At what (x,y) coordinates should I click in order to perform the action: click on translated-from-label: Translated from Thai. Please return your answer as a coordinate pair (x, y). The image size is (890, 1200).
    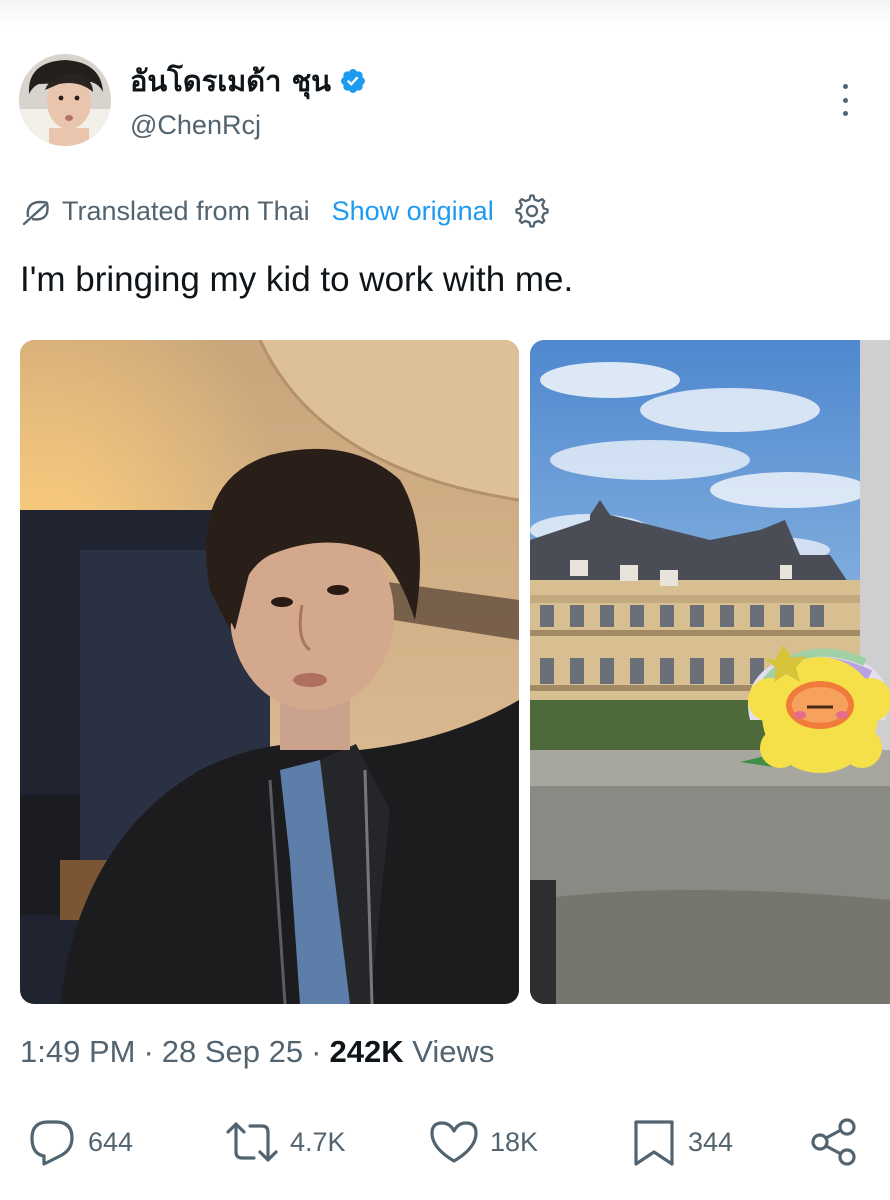
    Looking at the image, I should click on (186, 210).